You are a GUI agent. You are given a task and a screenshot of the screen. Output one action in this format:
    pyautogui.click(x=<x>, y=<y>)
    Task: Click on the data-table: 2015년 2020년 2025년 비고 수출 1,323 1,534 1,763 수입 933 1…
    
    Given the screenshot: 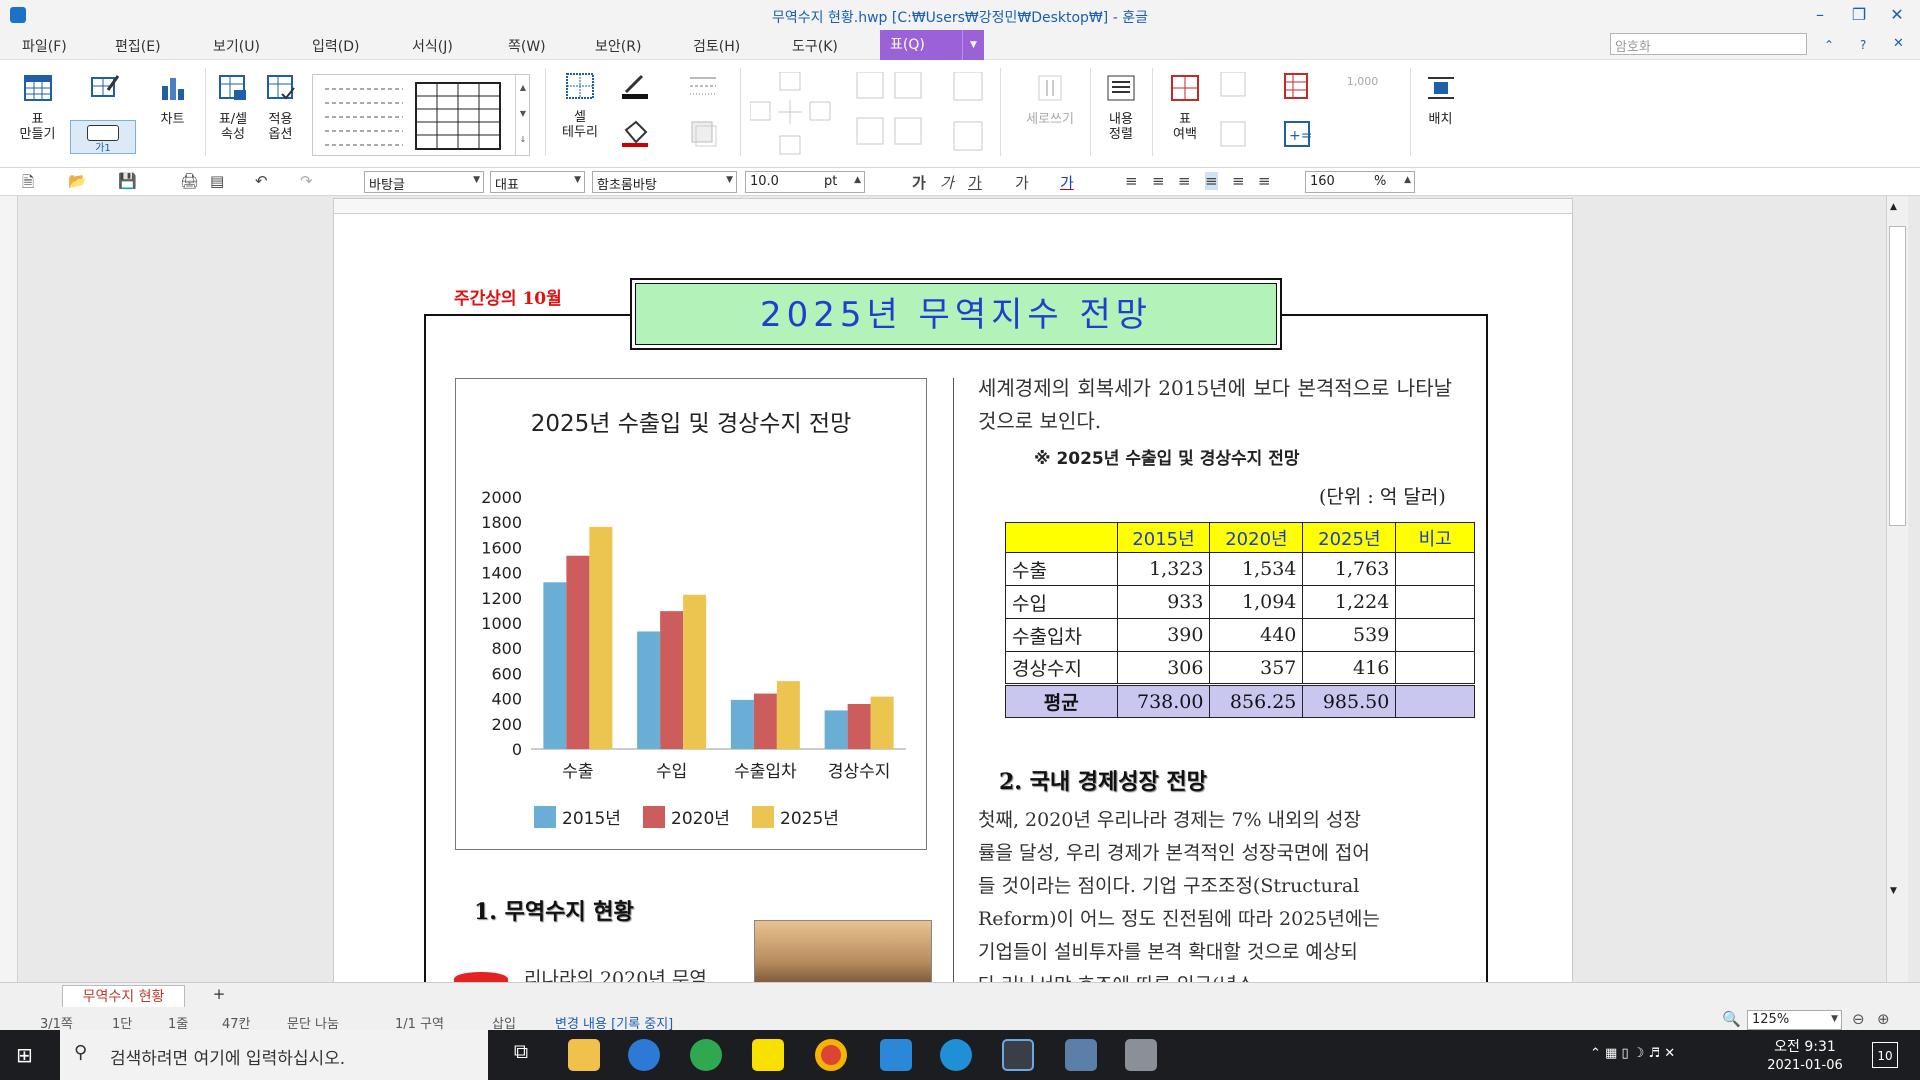 What is the action you would take?
    pyautogui.click(x=1240, y=620)
    